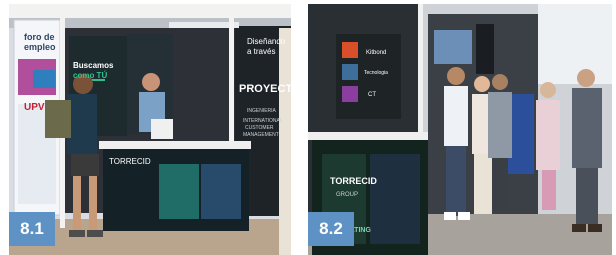  I want to click on customer-text: CUSTOMER, so click(259, 128).